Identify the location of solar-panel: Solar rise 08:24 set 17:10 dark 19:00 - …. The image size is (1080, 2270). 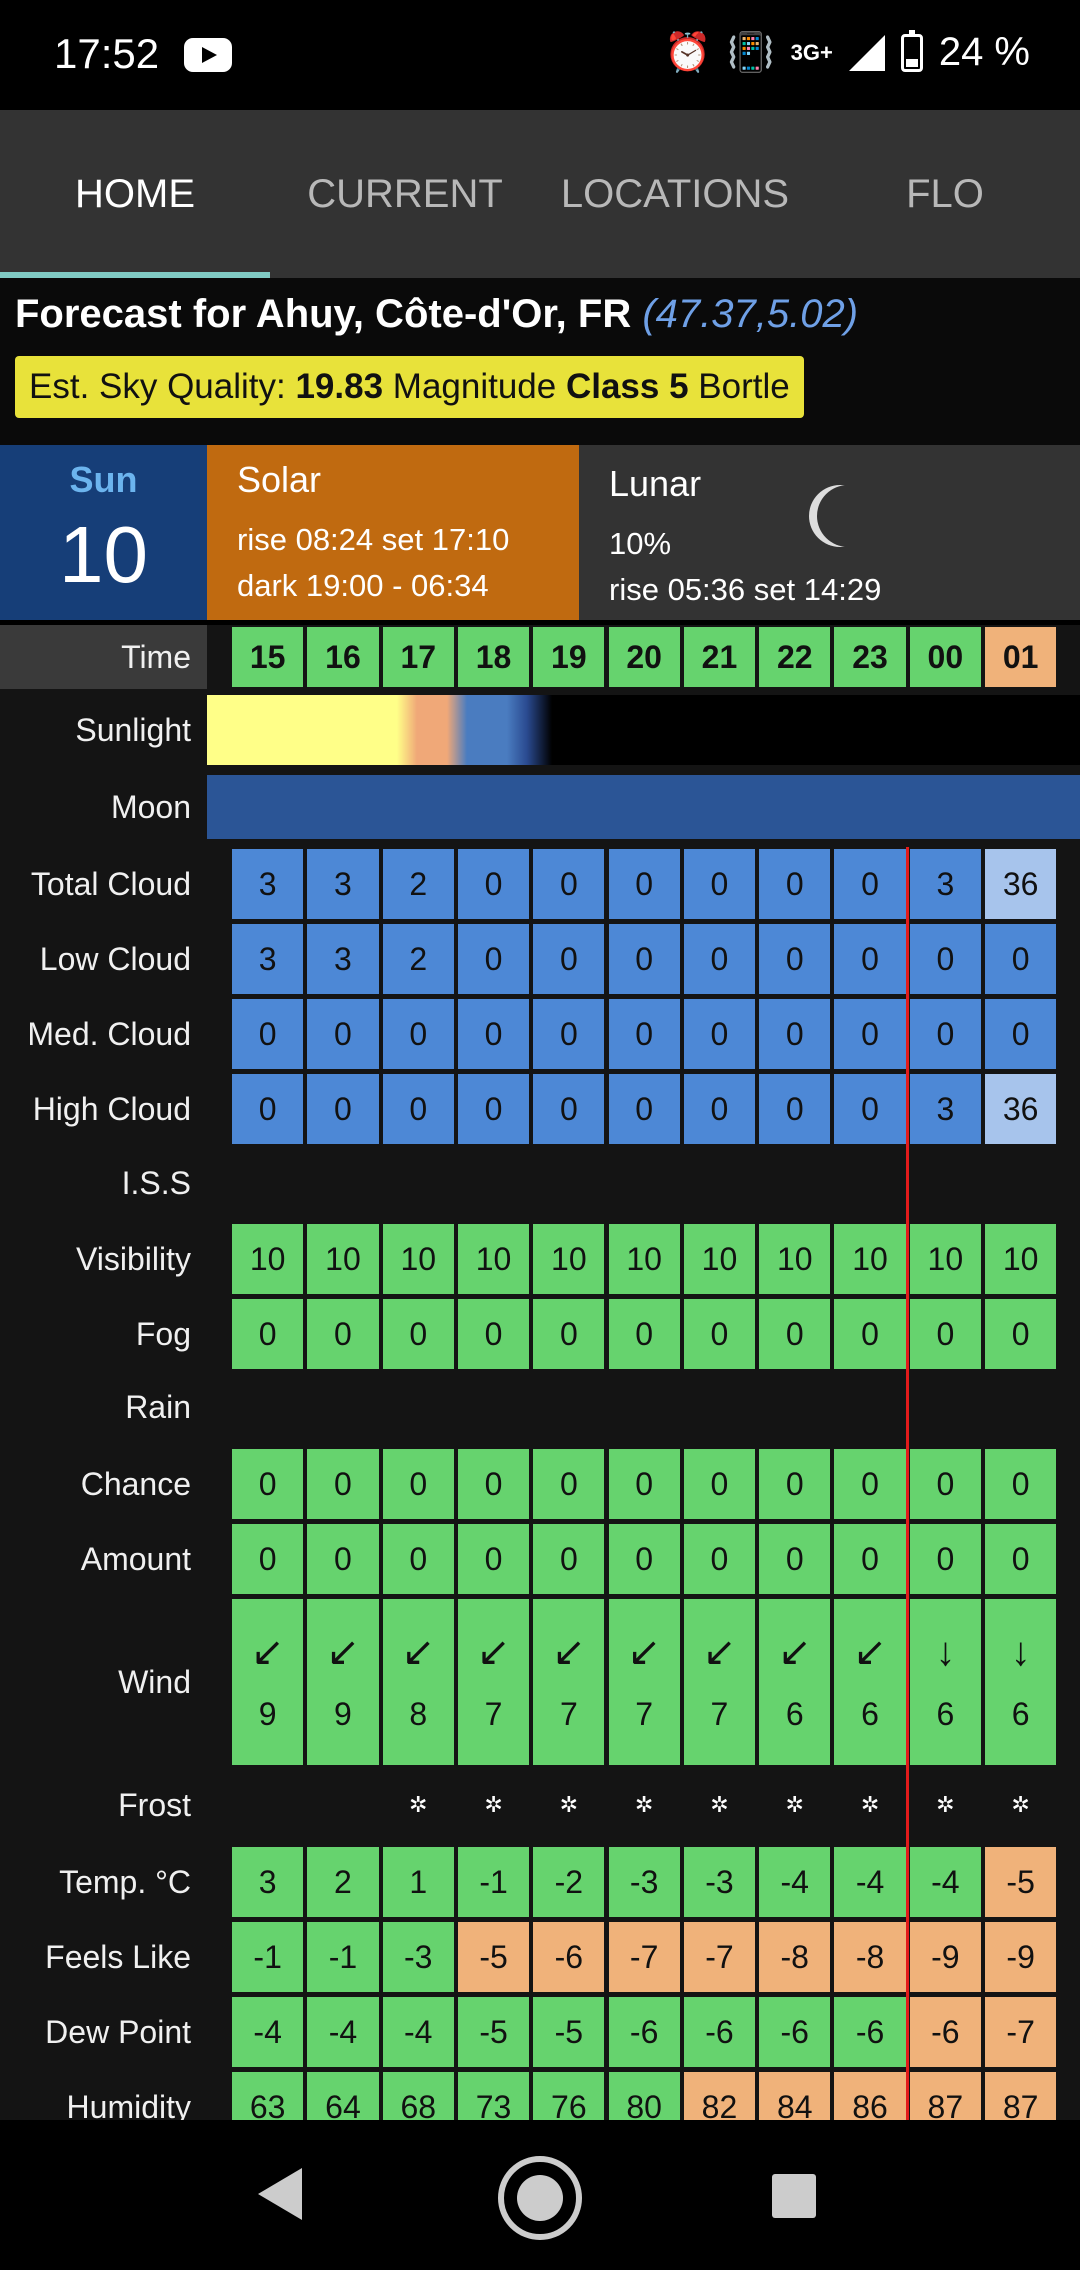
(393, 532).